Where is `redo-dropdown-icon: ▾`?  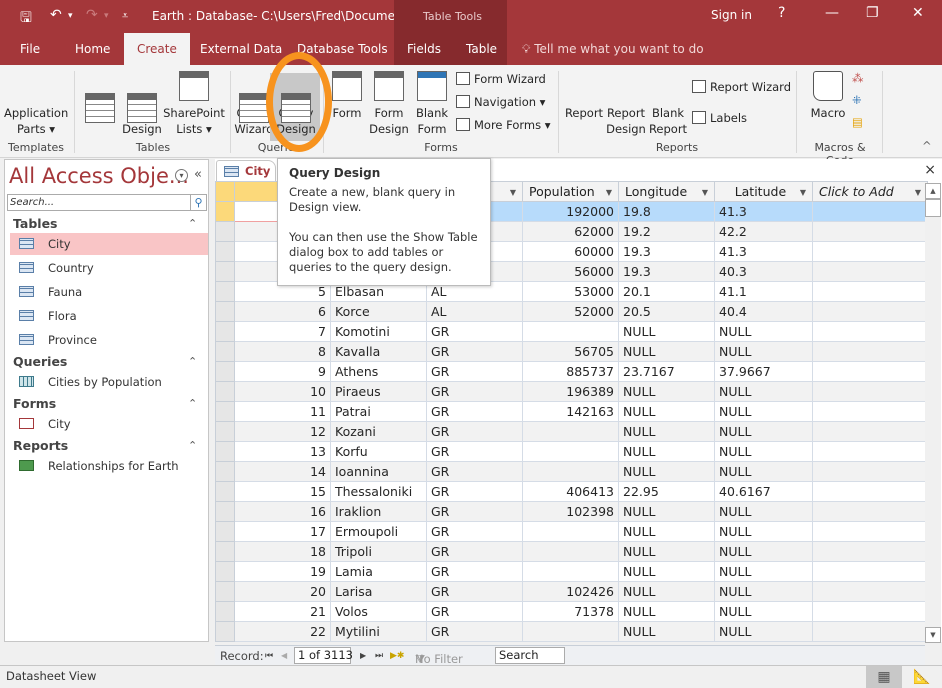
redo-dropdown-icon: ▾ is located at coordinates (106, 16).